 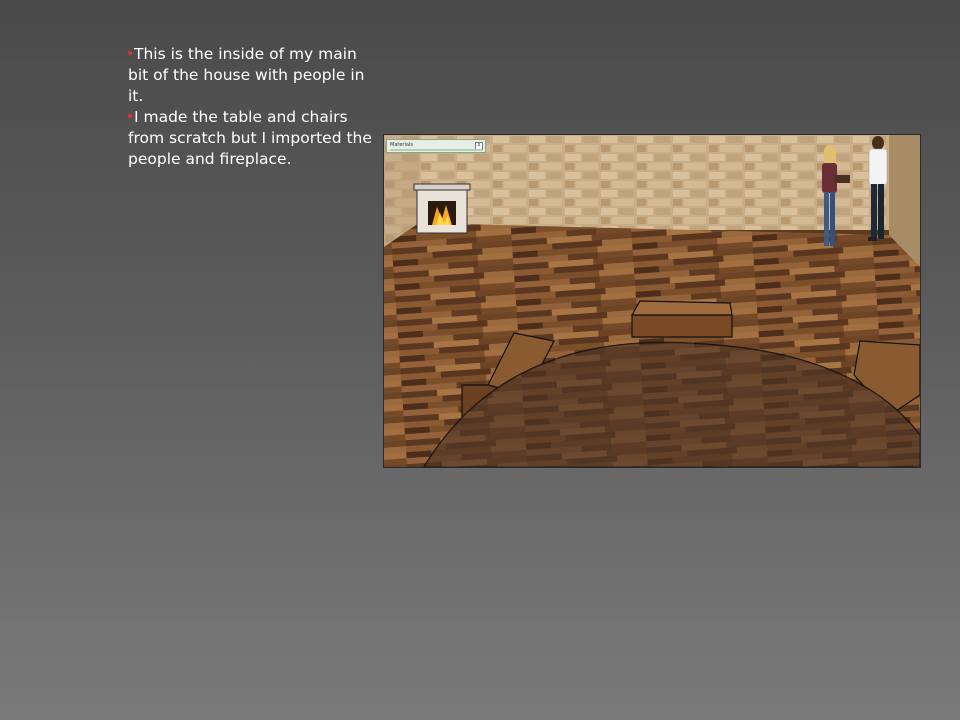 I want to click on materials-panel-bar, so click(x=436, y=150).